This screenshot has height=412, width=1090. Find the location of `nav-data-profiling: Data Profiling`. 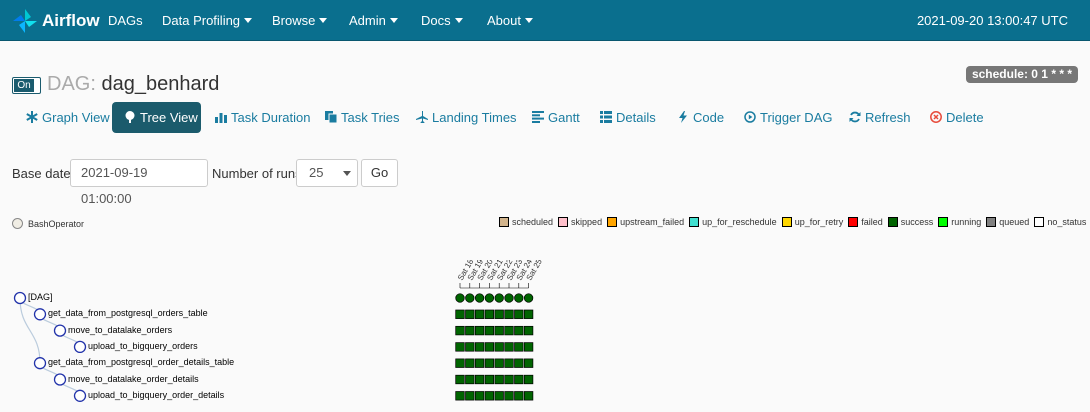

nav-data-profiling: Data Profiling is located at coordinates (207, 20).